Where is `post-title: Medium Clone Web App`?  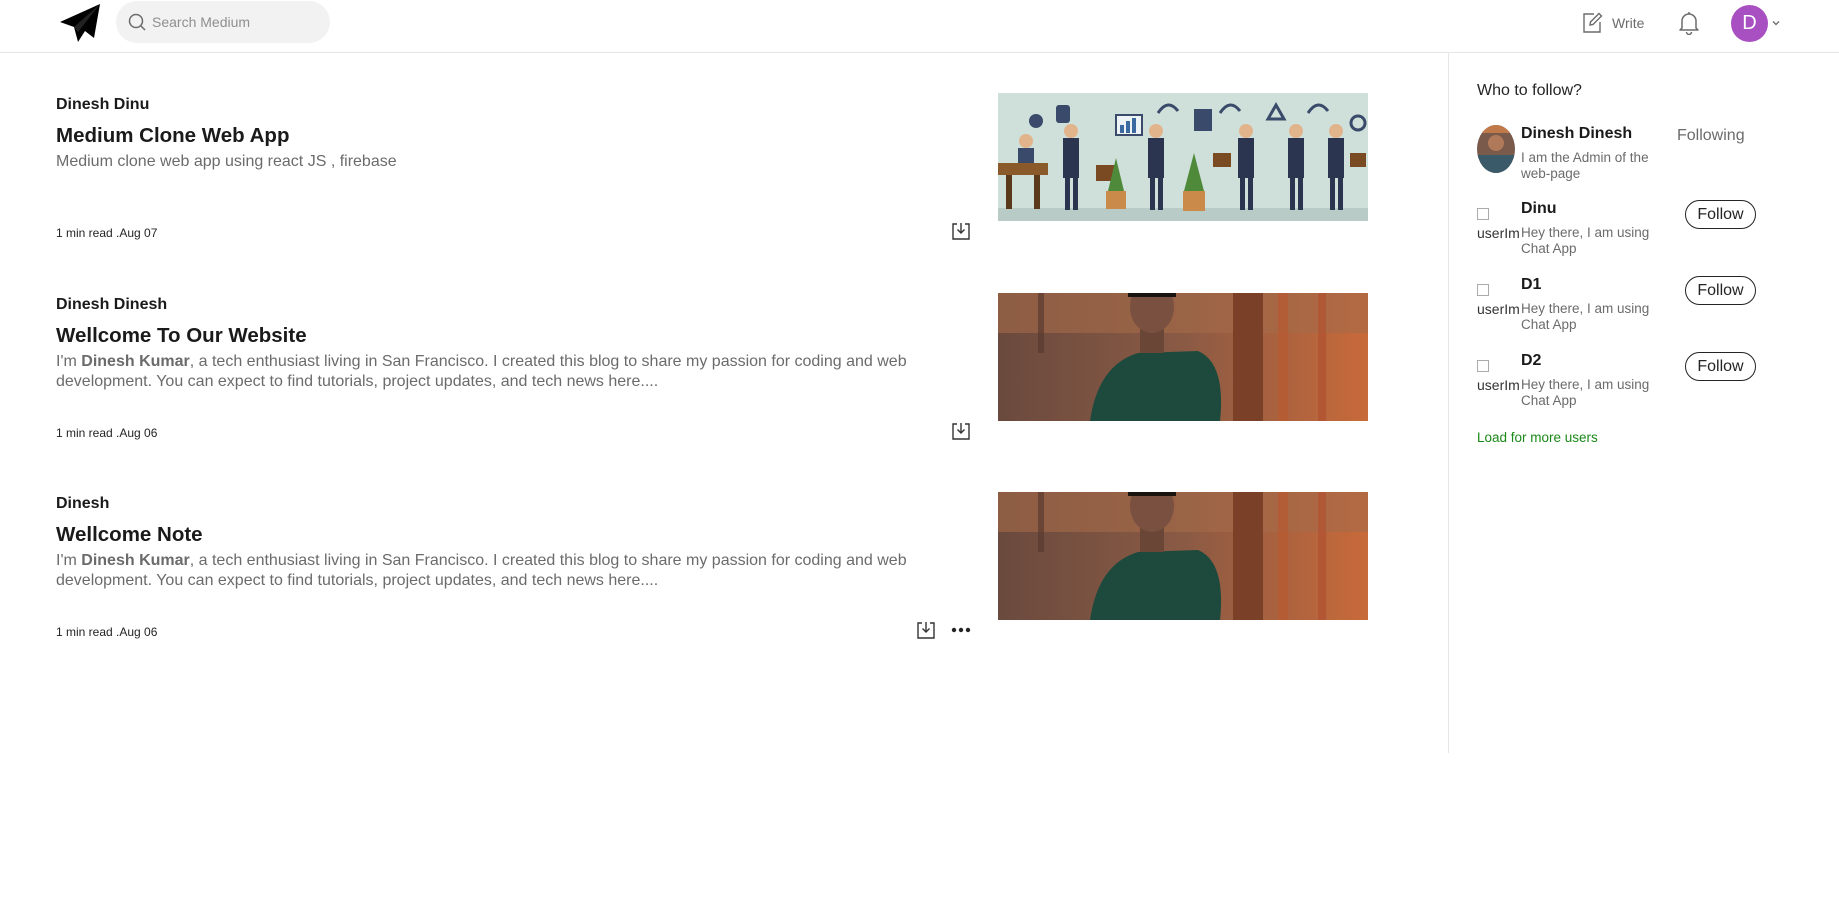
post-title: Medium Clone Web App is located at coordinates (172, 136).